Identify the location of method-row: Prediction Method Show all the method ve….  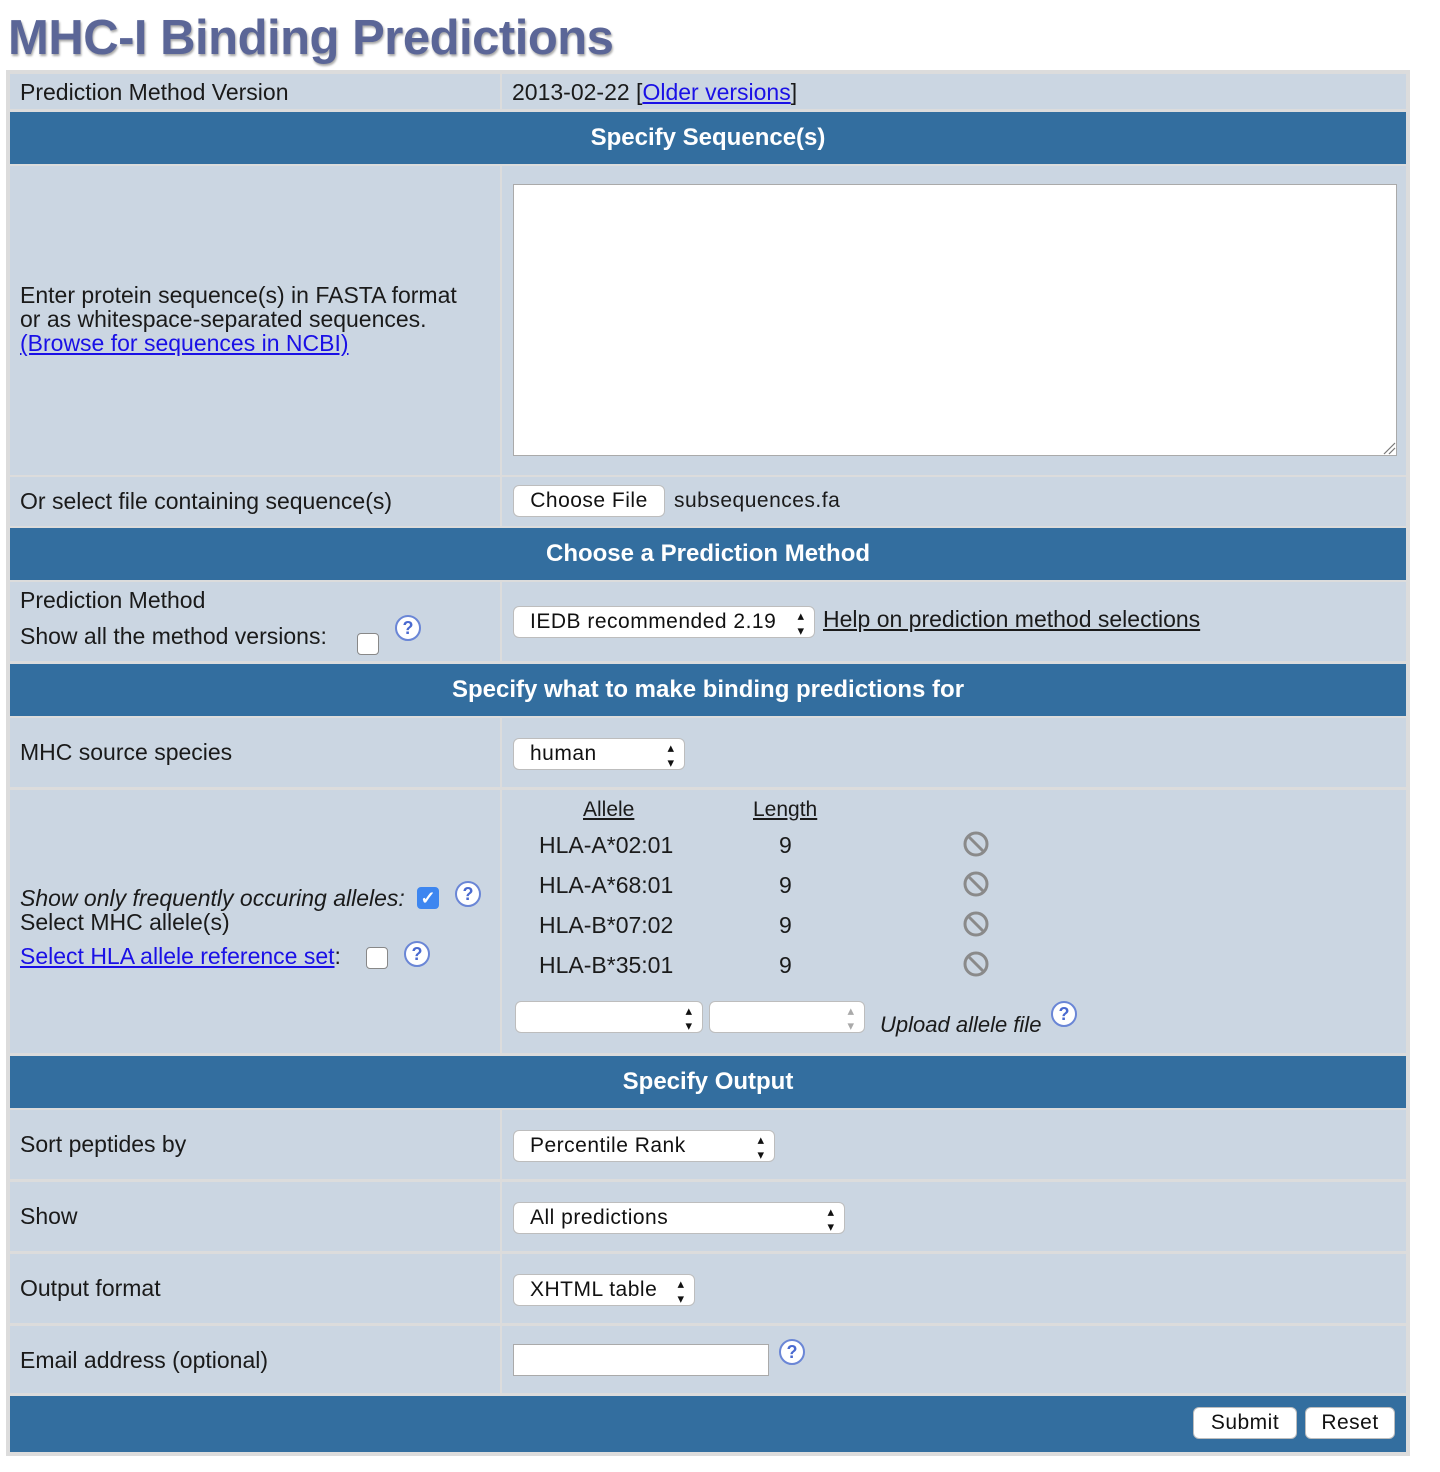
(708, 621).